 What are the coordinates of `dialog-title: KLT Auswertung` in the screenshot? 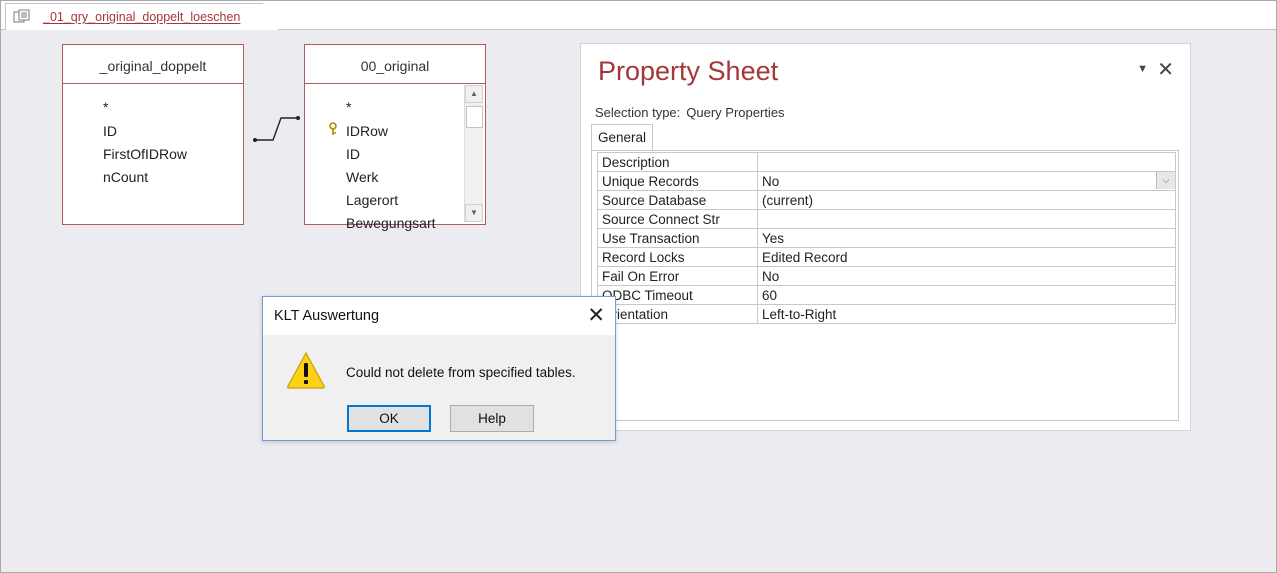 It's located at (327, 316).